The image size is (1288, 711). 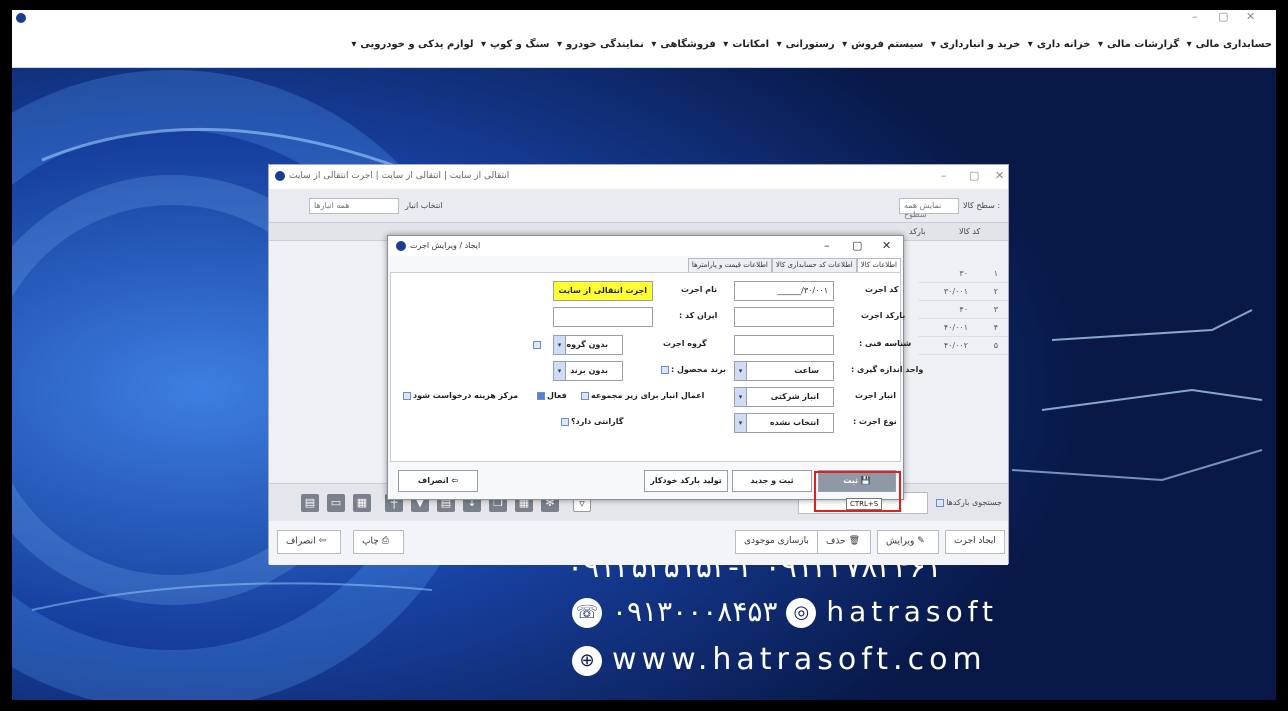 What do you see at coordinates (883, 315) in the screenshot?
I see `barcode-label: بارکد اجرت` at bounding box center [883, 315].